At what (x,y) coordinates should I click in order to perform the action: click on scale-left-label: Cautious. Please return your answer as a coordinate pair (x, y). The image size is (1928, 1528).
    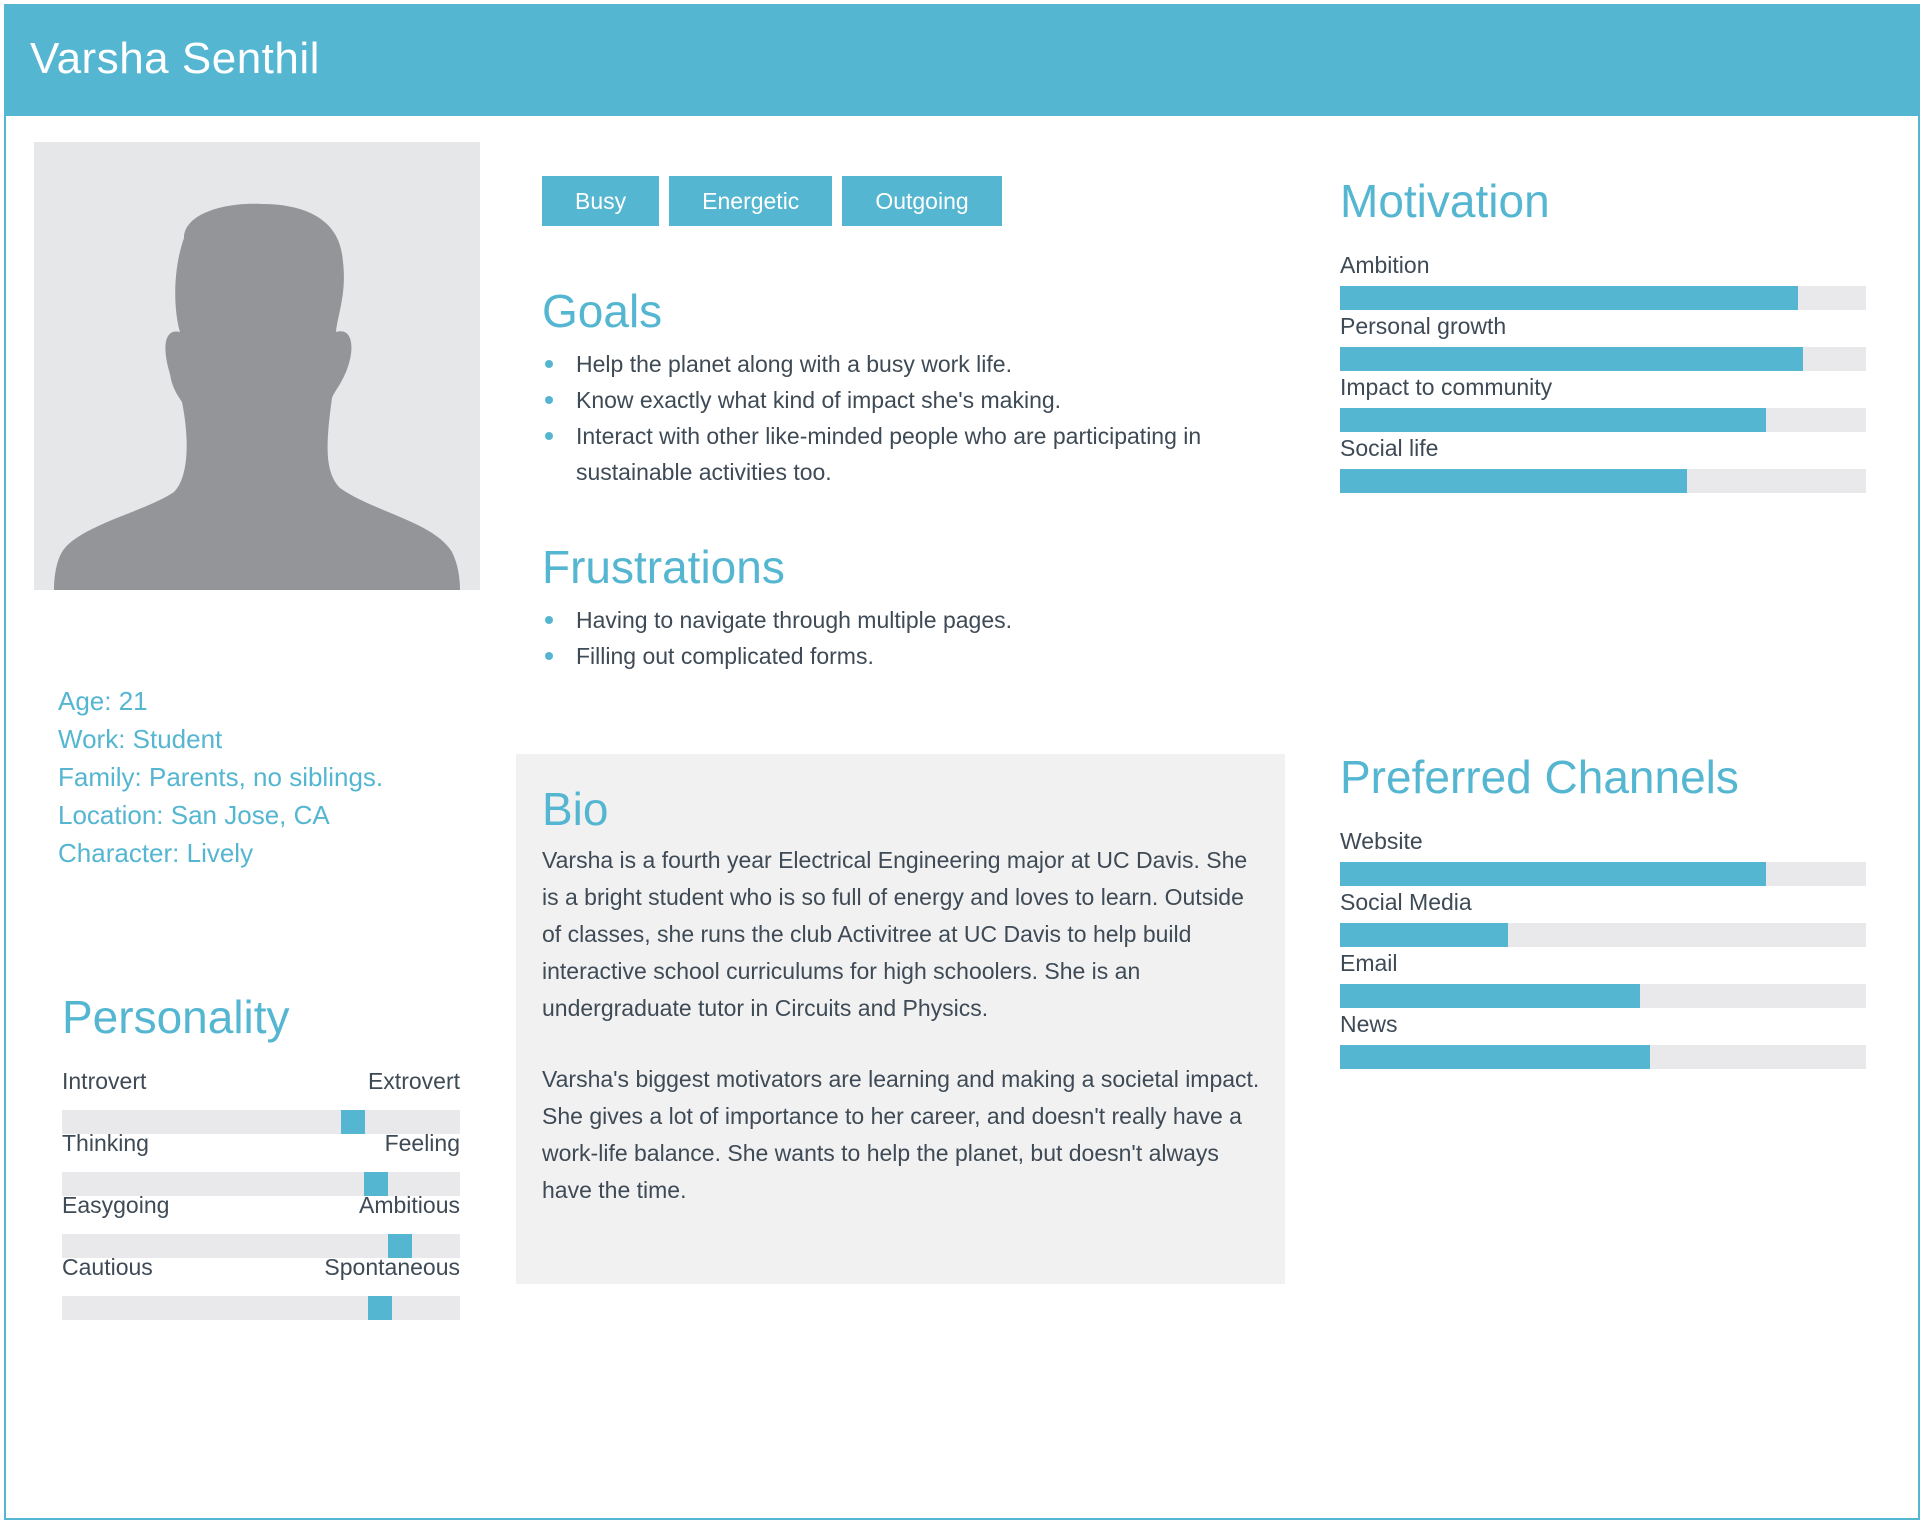
    Looking at the image, I should click on (107, 1267).